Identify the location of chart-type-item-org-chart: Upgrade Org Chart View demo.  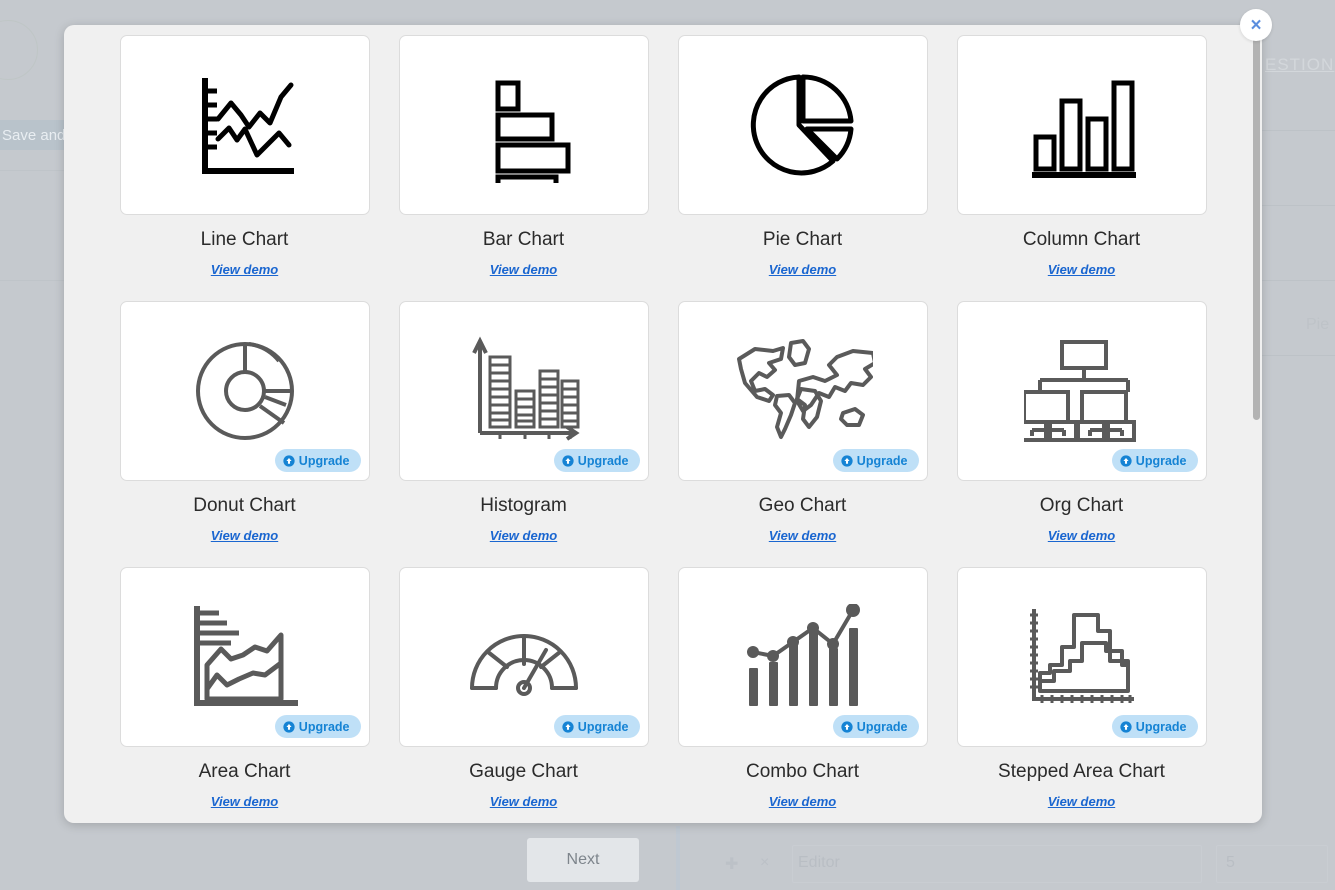
(1081, 422).